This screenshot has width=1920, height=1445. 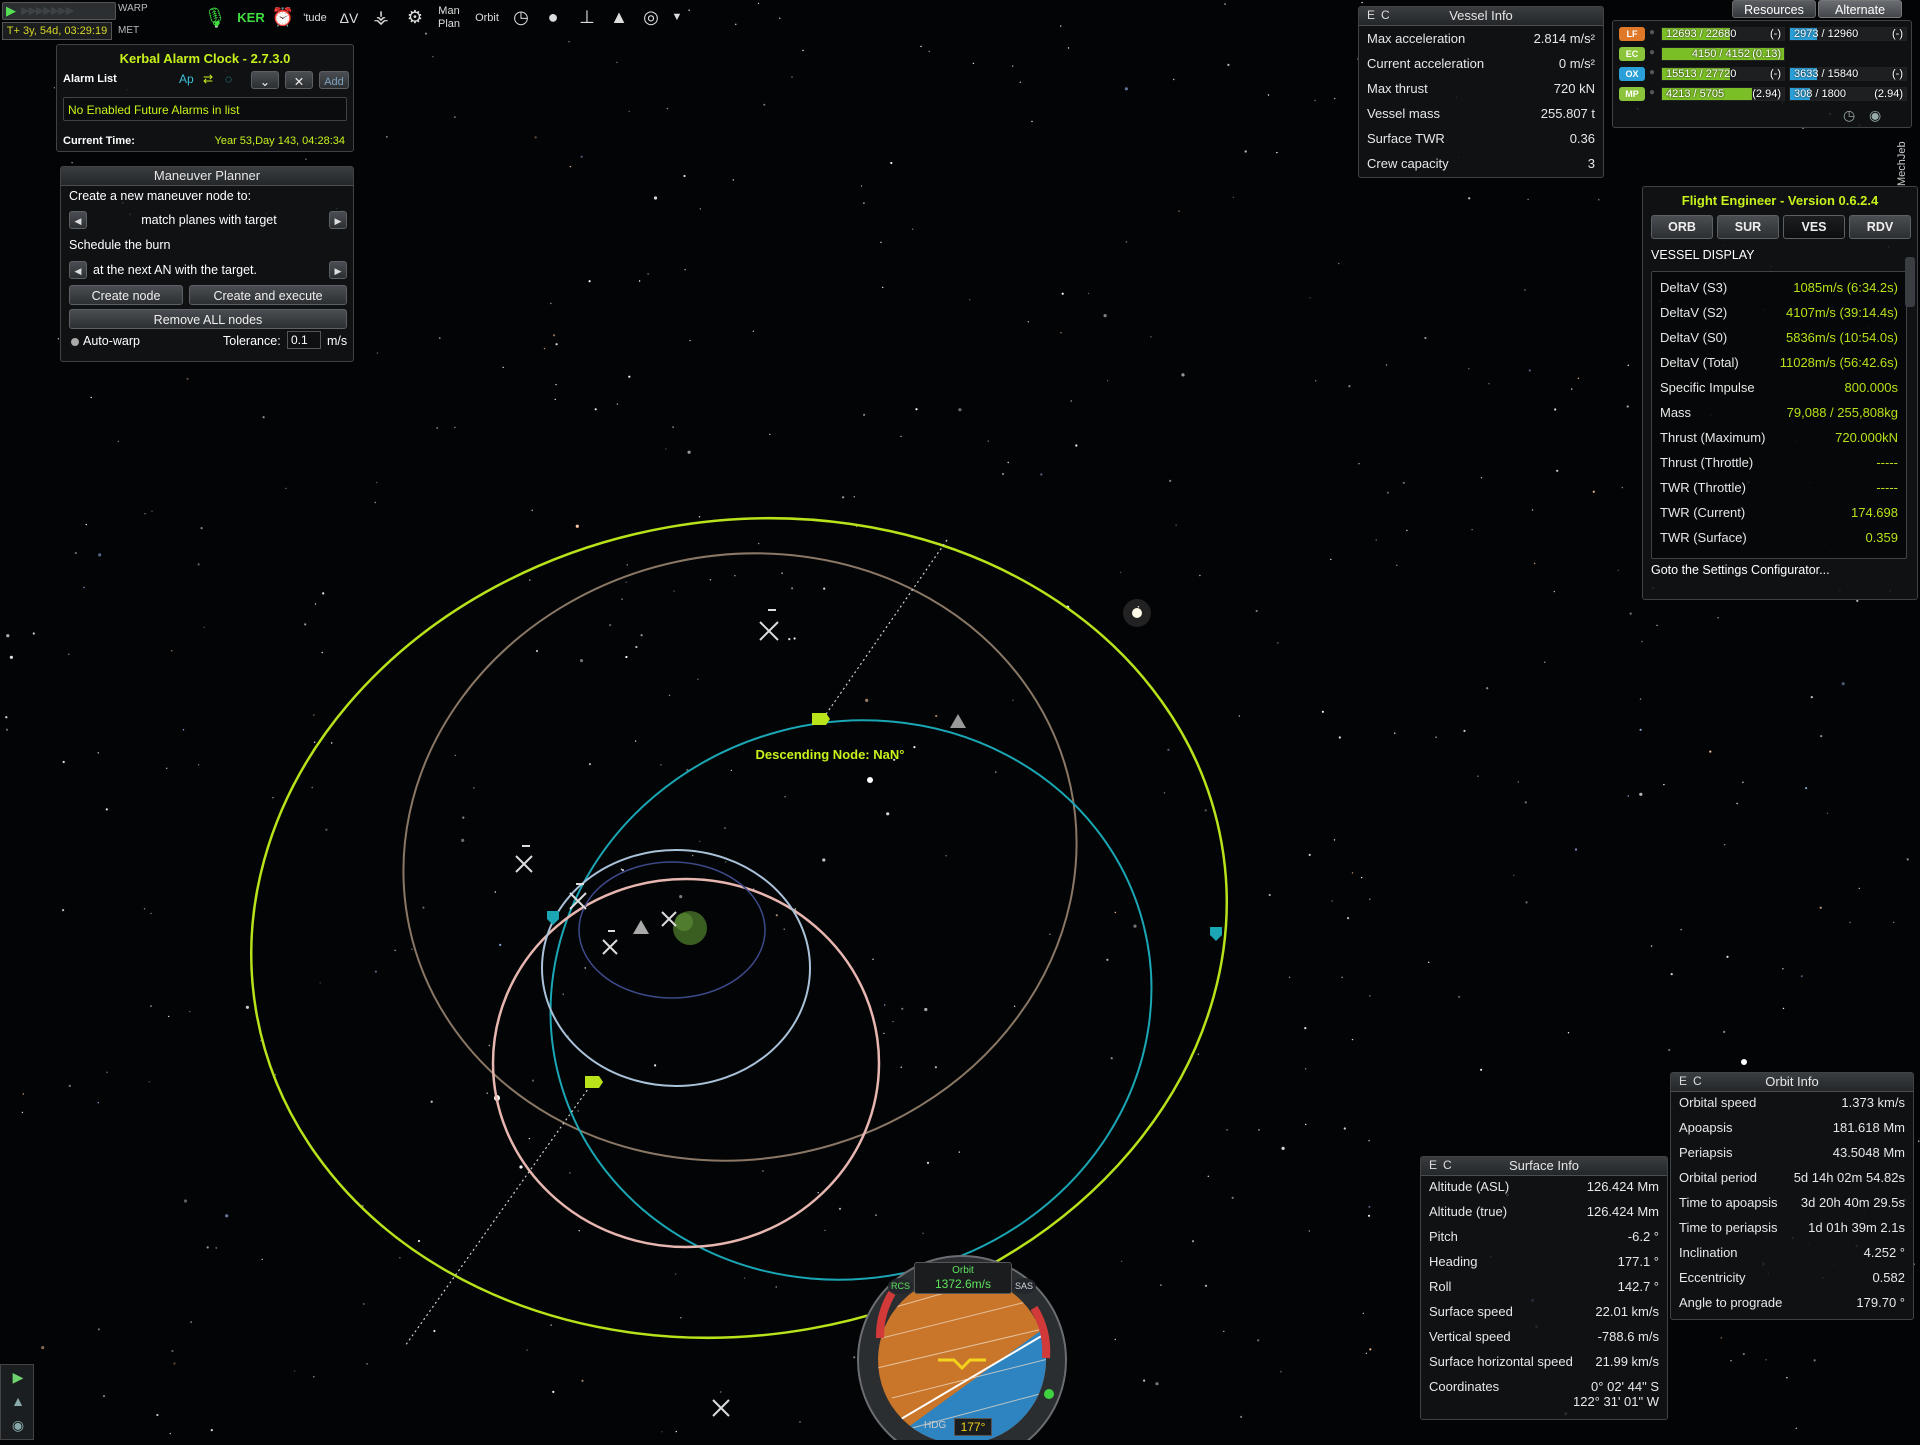 What do you see at coordinates (338, 270) in the screenshot?
I see `next-timing-icon: ▶` at bounding box center [338, 270].